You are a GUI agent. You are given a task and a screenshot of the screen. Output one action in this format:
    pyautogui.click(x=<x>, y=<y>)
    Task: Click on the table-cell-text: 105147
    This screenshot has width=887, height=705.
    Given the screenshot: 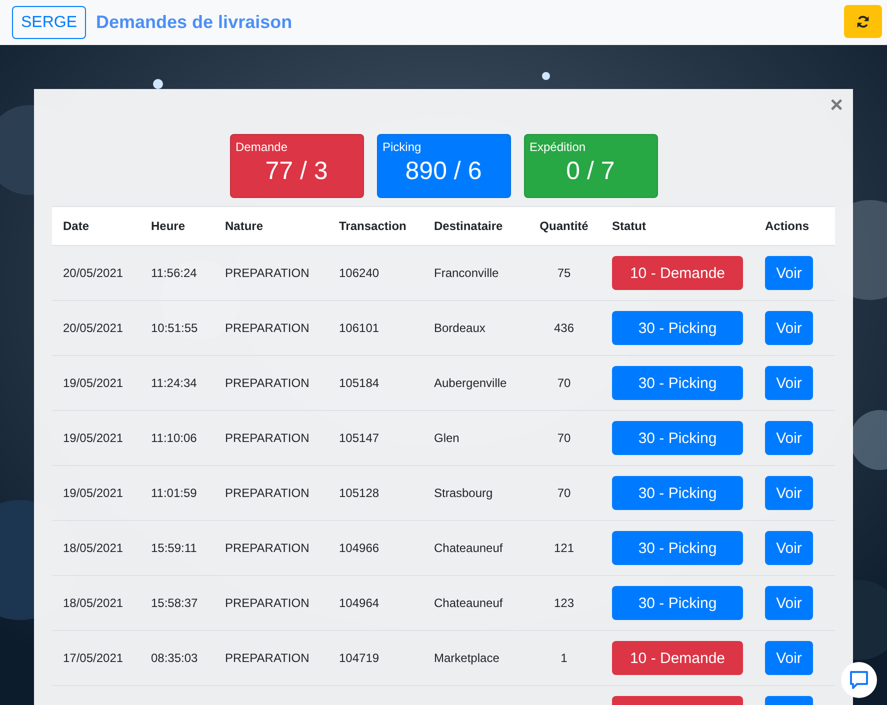 What is the action you would take?
    pyautogui.click(x=359, y=438)
    